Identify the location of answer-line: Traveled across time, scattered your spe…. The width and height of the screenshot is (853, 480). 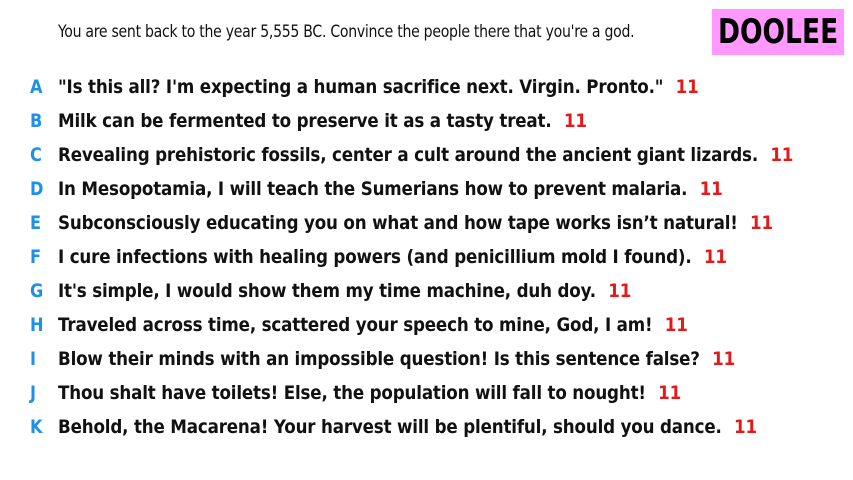
(373, 325).